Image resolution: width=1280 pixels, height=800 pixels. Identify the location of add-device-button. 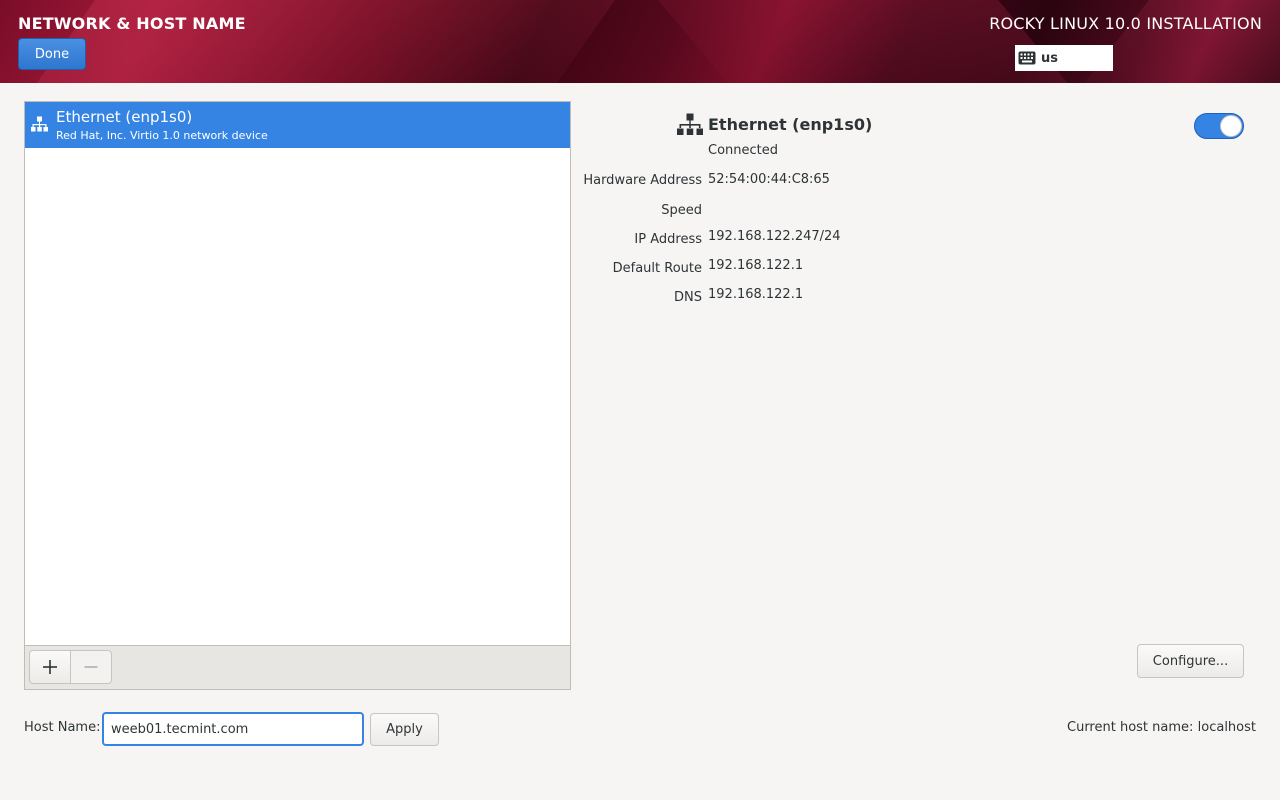
(50, 667).